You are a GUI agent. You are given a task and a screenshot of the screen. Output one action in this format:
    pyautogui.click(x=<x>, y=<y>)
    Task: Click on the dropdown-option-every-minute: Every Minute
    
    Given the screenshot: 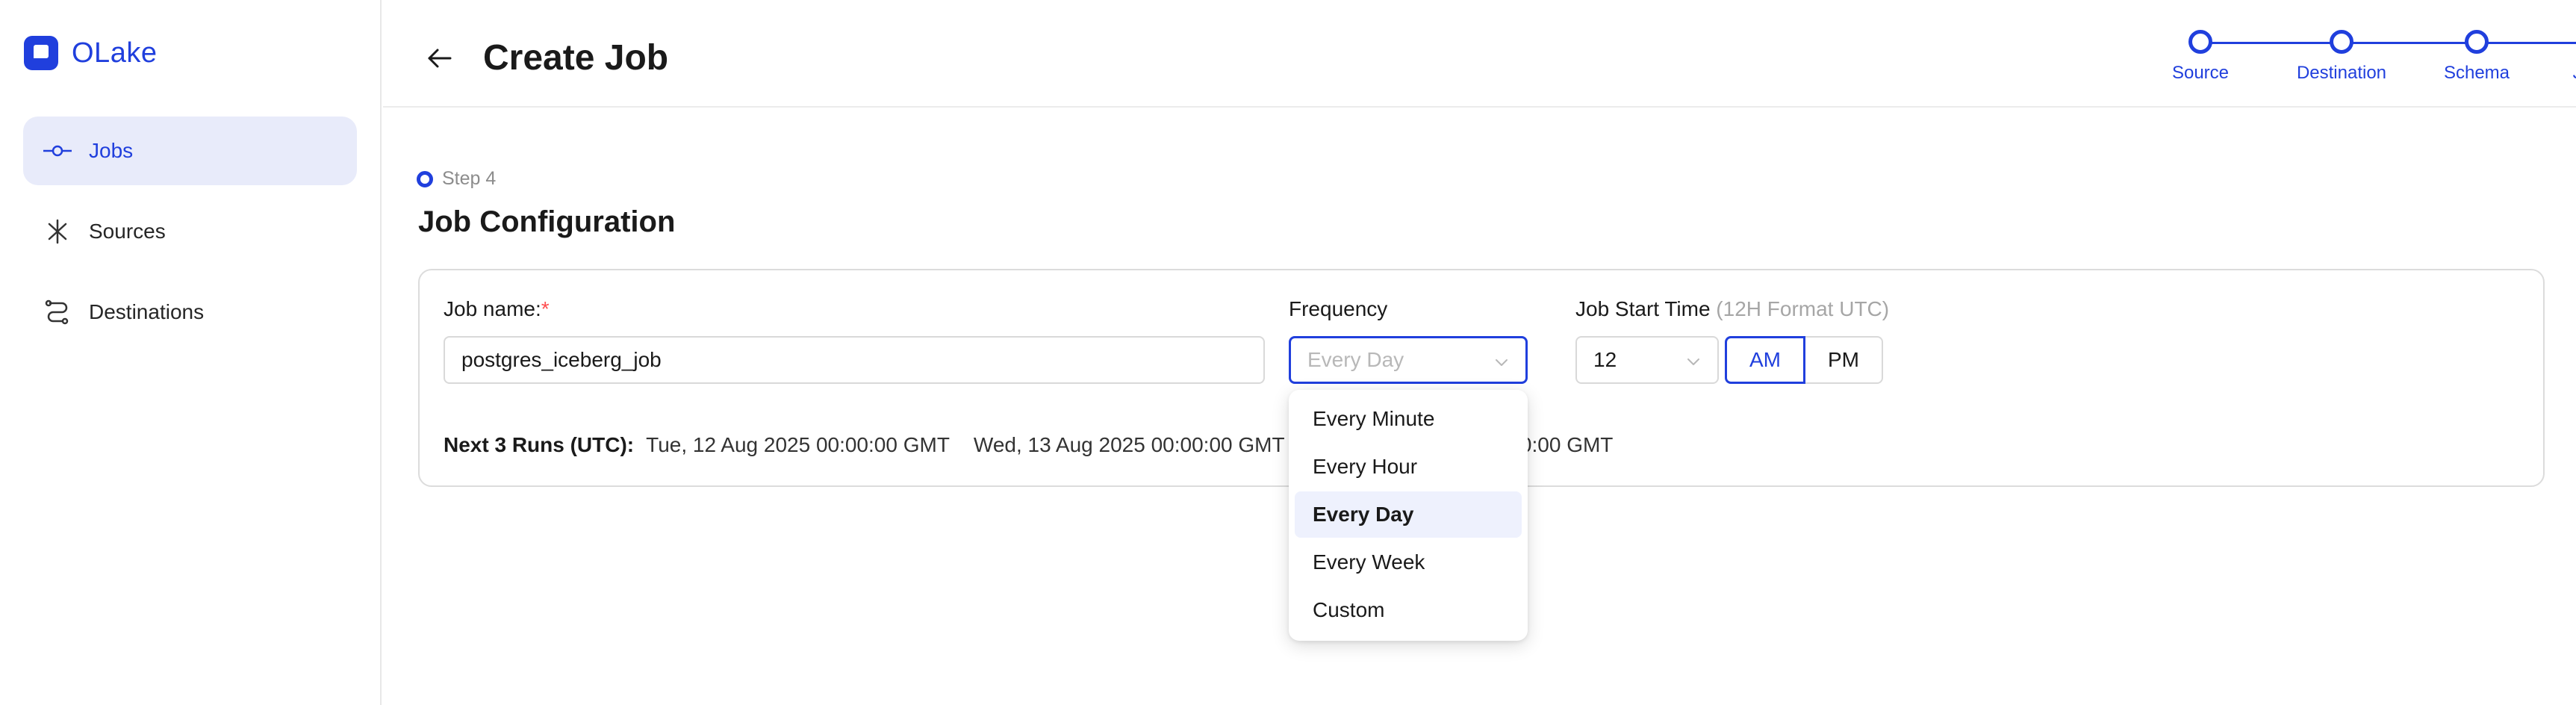 What is the action you would take?
    pyautogui.click(x=1408, y=419)
    